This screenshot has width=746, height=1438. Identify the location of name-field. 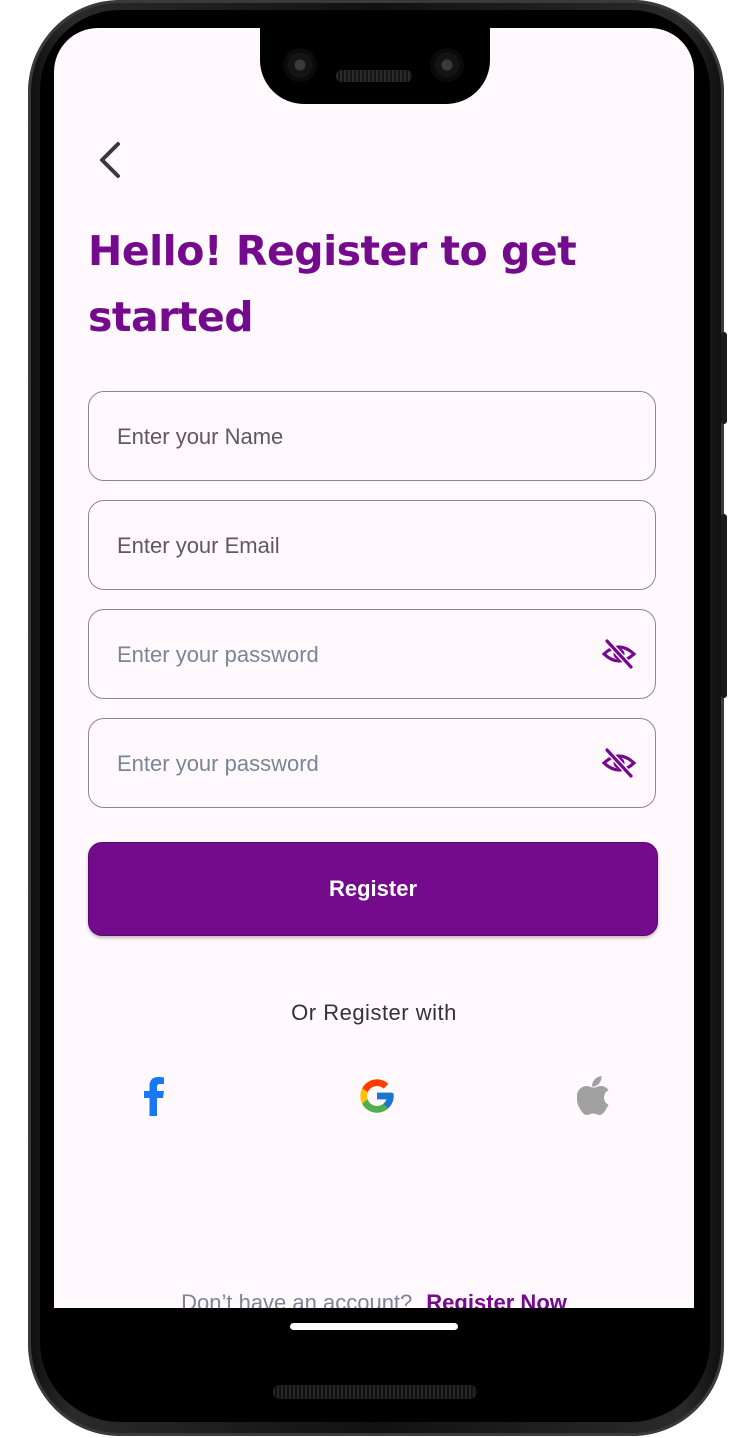
(372, 436).